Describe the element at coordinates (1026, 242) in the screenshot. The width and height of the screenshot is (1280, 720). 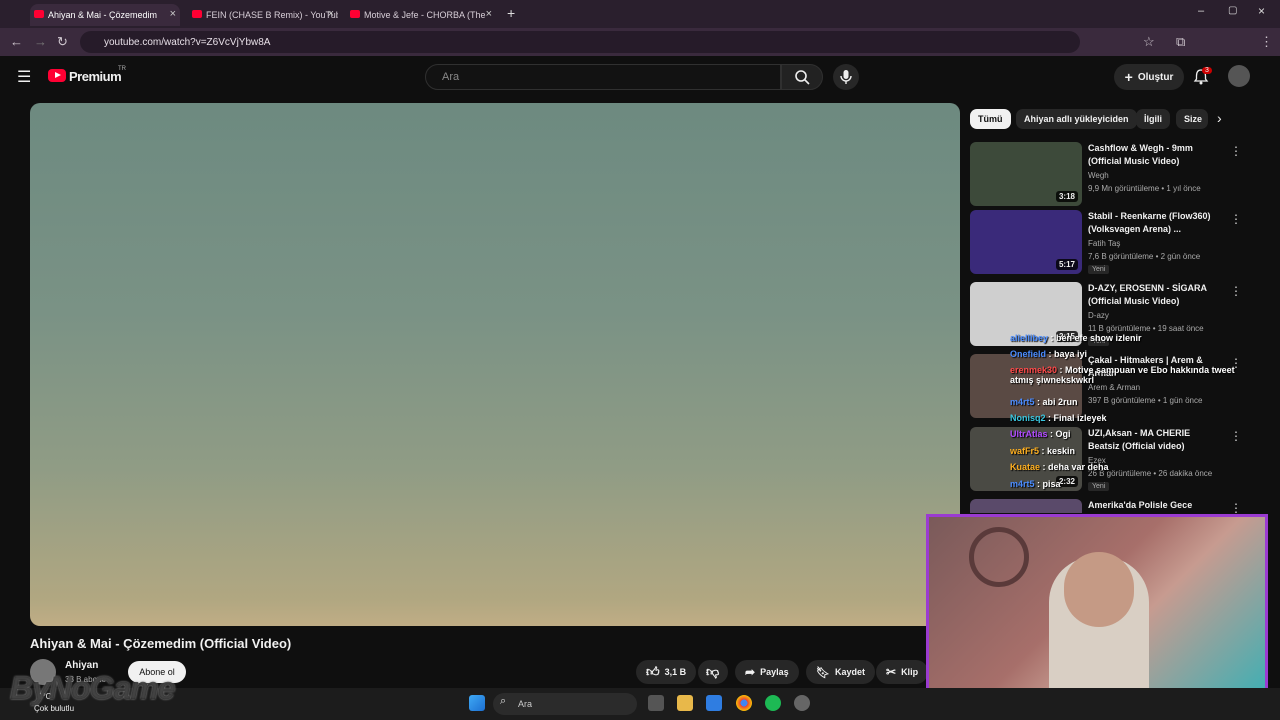
I see `video-thumbnail: 5:17` at that location.